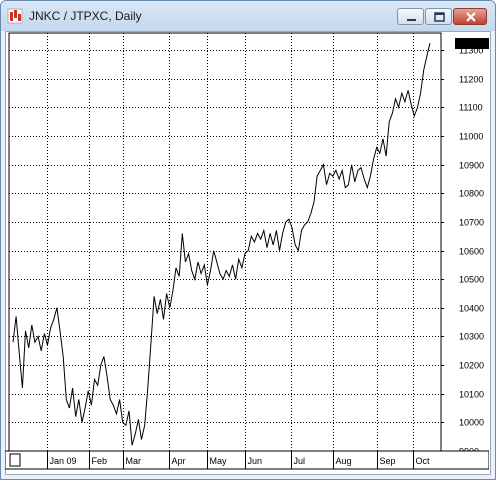 The height and width of the screenshot is (480, 496). What do you see at coordinates (471, 223) in the screenshot?
I see `y-tick-label: 10700` at bounding box center [471, 223].